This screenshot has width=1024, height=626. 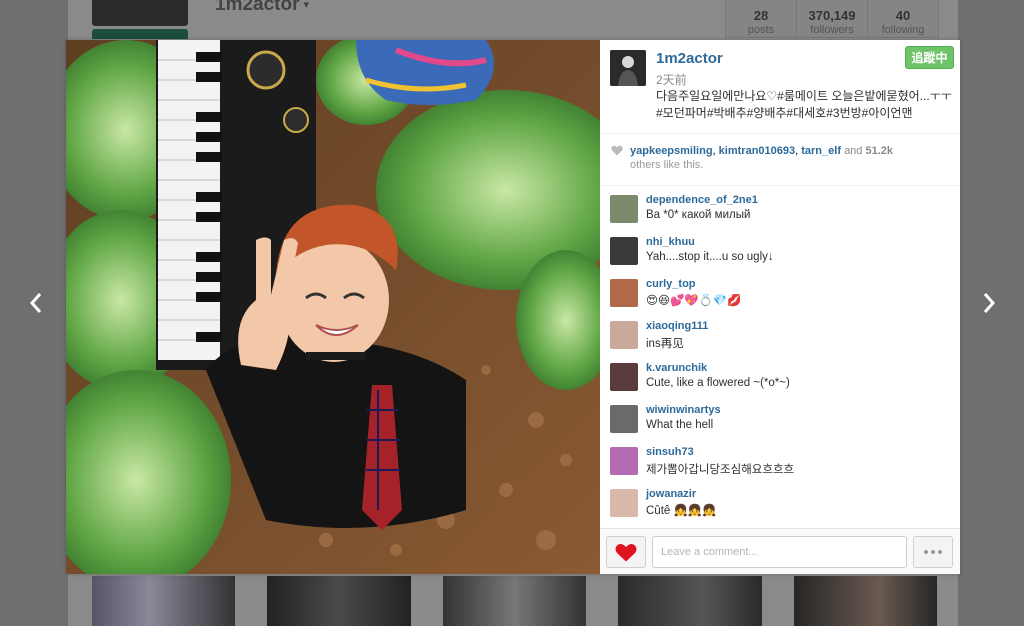 I want to click on avatar-image, so click(x=628, y=68).